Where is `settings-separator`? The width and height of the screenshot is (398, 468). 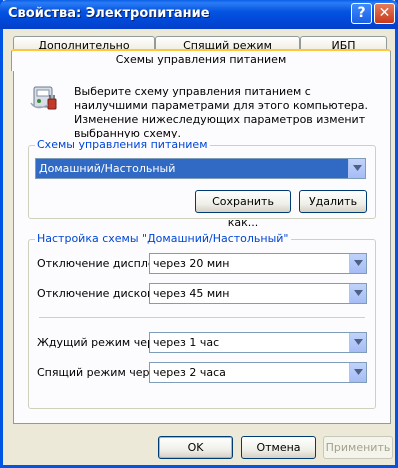
settings-separator is located at coordinates (202, 317).